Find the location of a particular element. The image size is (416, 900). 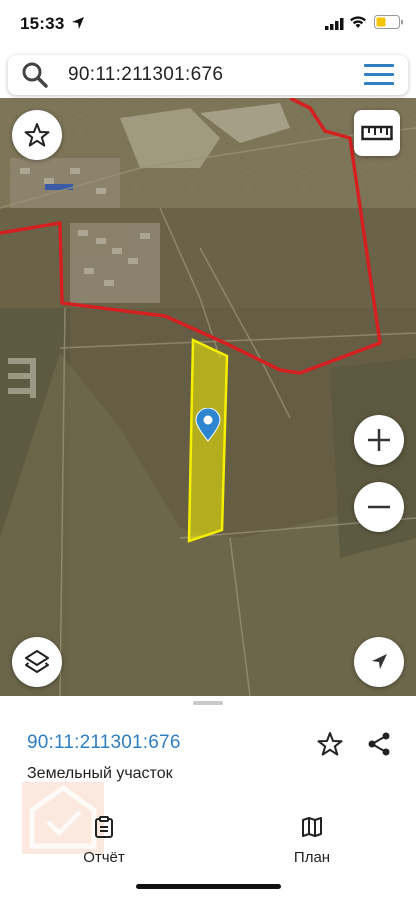

tab-report-label: Отчёт is located at coordinates (104, 857).